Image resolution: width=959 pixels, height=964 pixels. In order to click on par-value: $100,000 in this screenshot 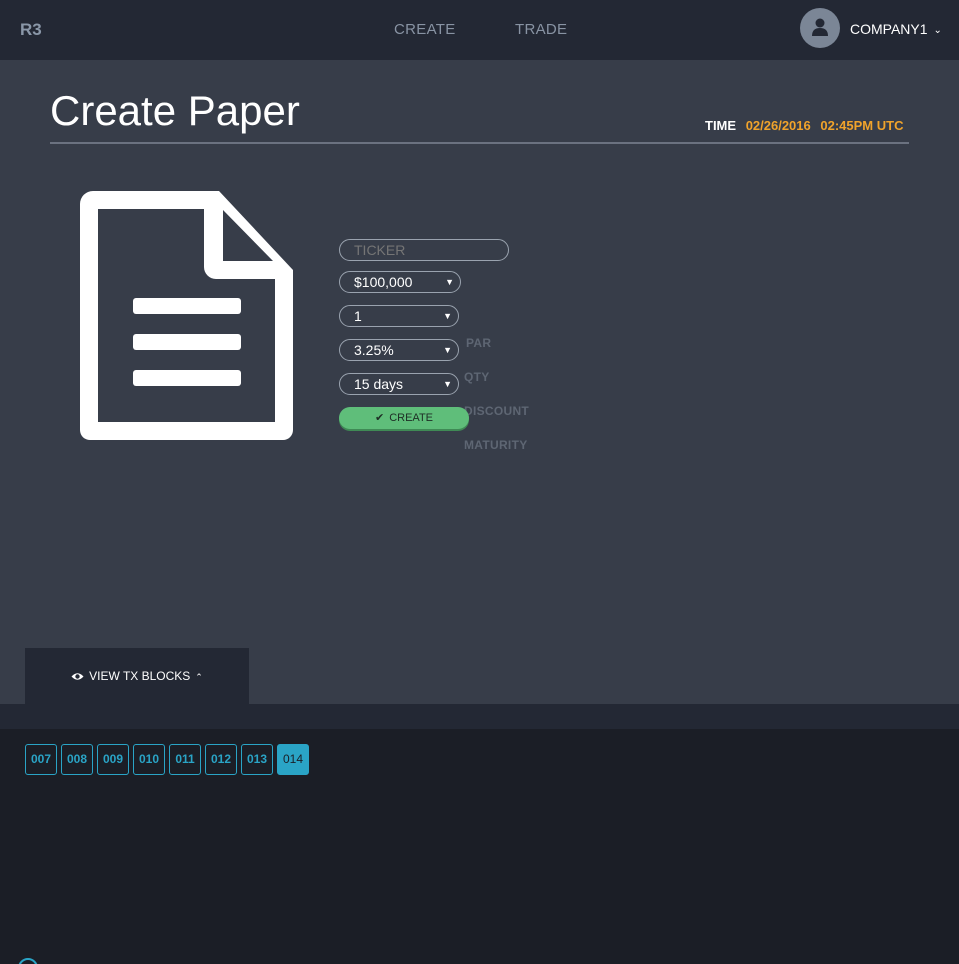, I will do `click(383, 282)`.